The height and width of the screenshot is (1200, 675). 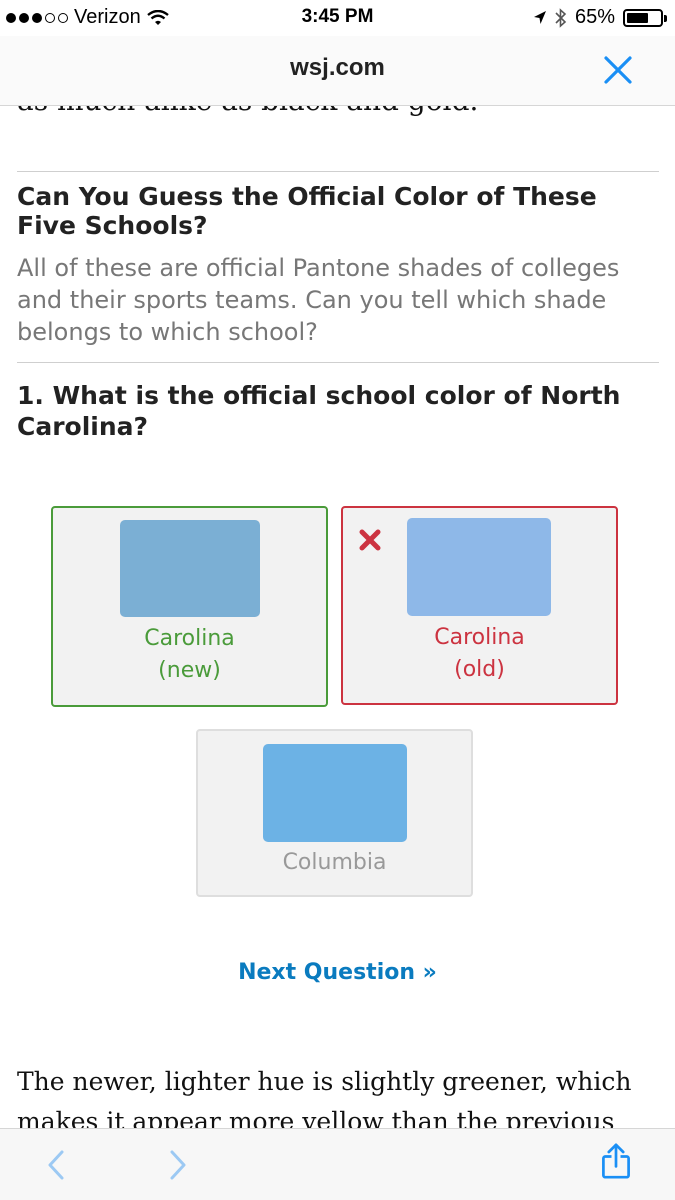 What do you see at coordinates (337, 18) in the screenshot?
I see `status-bar: Verizon 3:45 PM 65%` at bounding box center [337, 18].